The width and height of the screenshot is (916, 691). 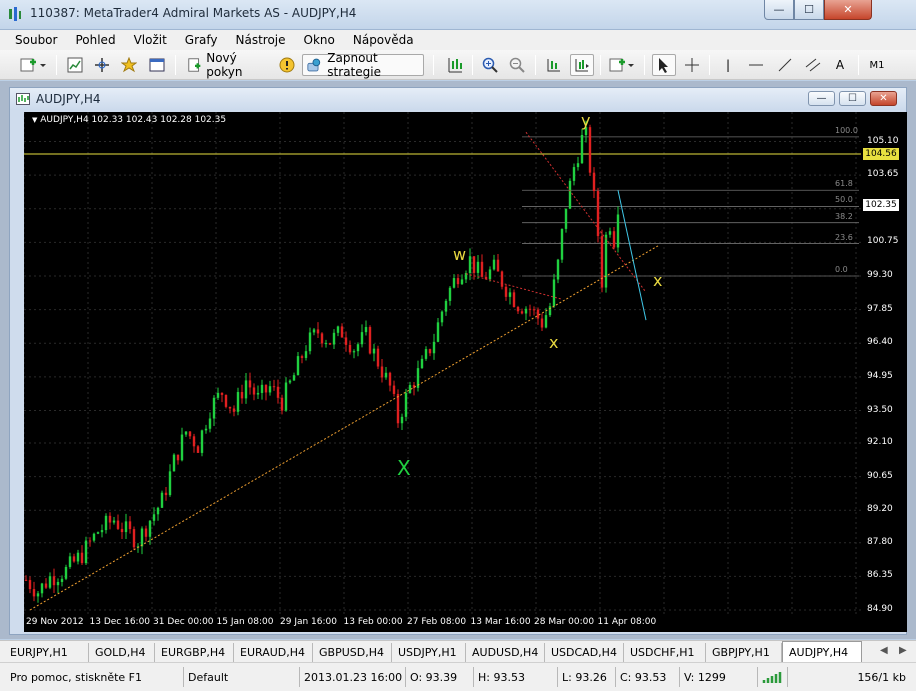 What do you see at coordinates (352, 652) in the screenshot?
I see `tab-gbpusd-h4: GBPUSD,H4` at bounding box center [352, 652].